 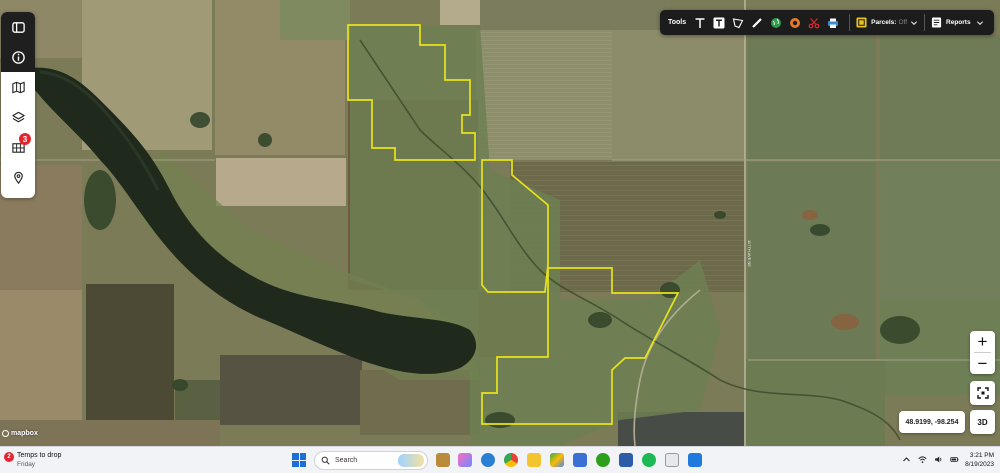 I want to click on zoom-out-button: −, so click(x=982, y=363).